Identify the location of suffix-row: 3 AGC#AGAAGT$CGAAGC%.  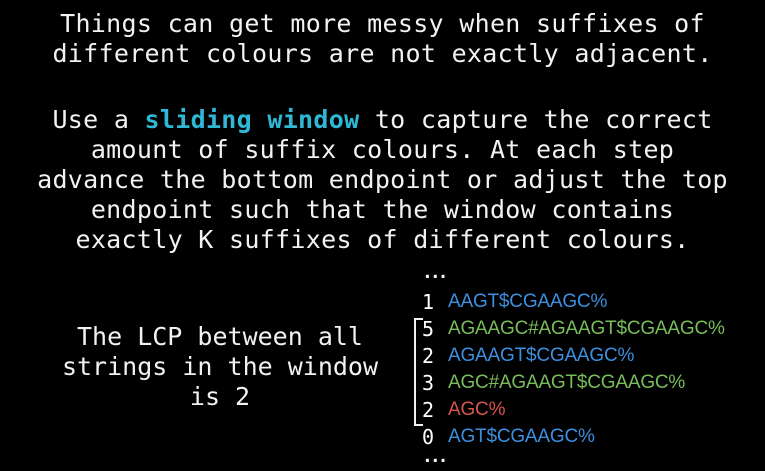
(573, 382).